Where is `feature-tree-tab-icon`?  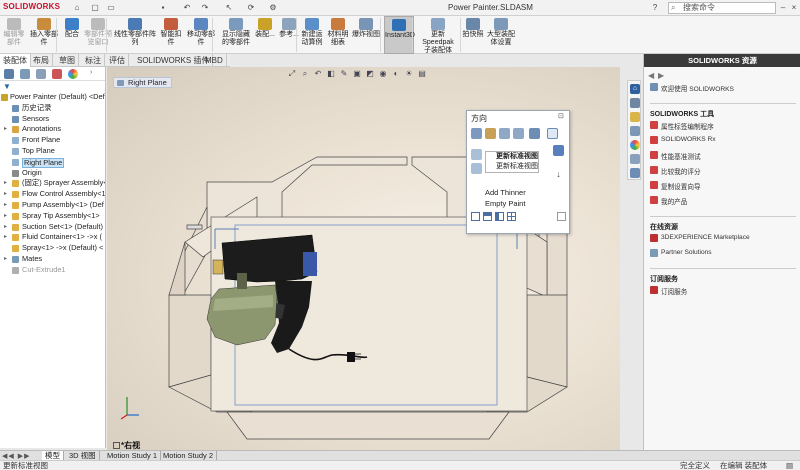
feature-tree-tab-icon is located at coordinates (9, 74).